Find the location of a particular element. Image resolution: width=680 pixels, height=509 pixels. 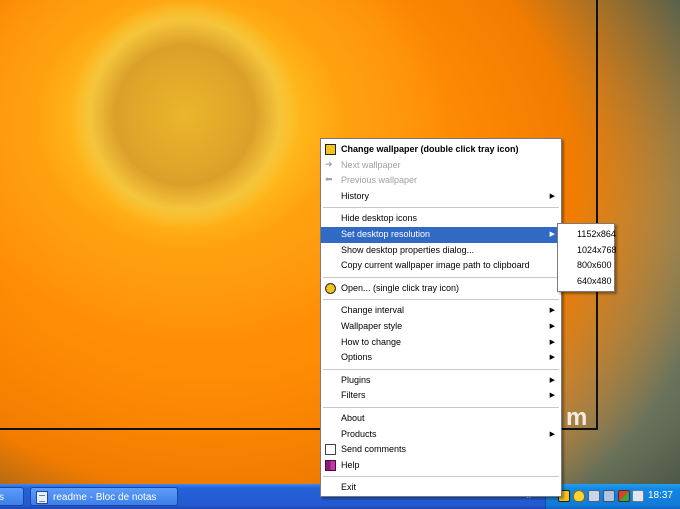

taskbar-button-notepad: readme - Bloc de notas is located at coordinates (104, 496).